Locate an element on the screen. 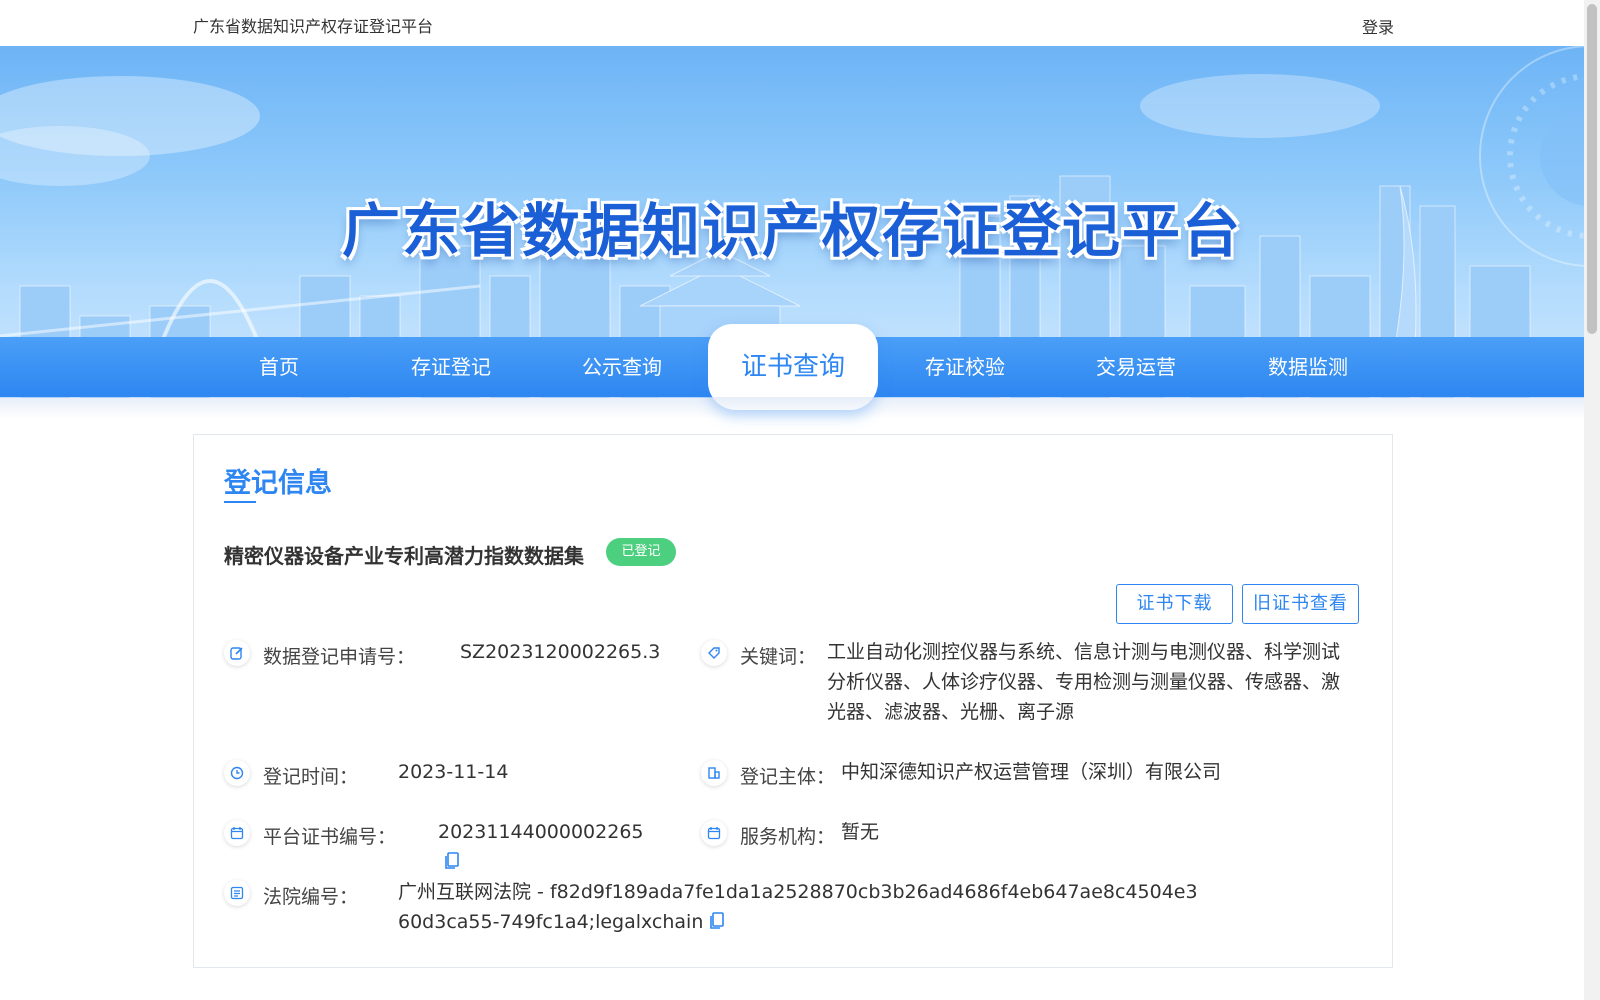 This screenshot has width=1600, height=1000. org-icon is located at coordinates (714, 773).